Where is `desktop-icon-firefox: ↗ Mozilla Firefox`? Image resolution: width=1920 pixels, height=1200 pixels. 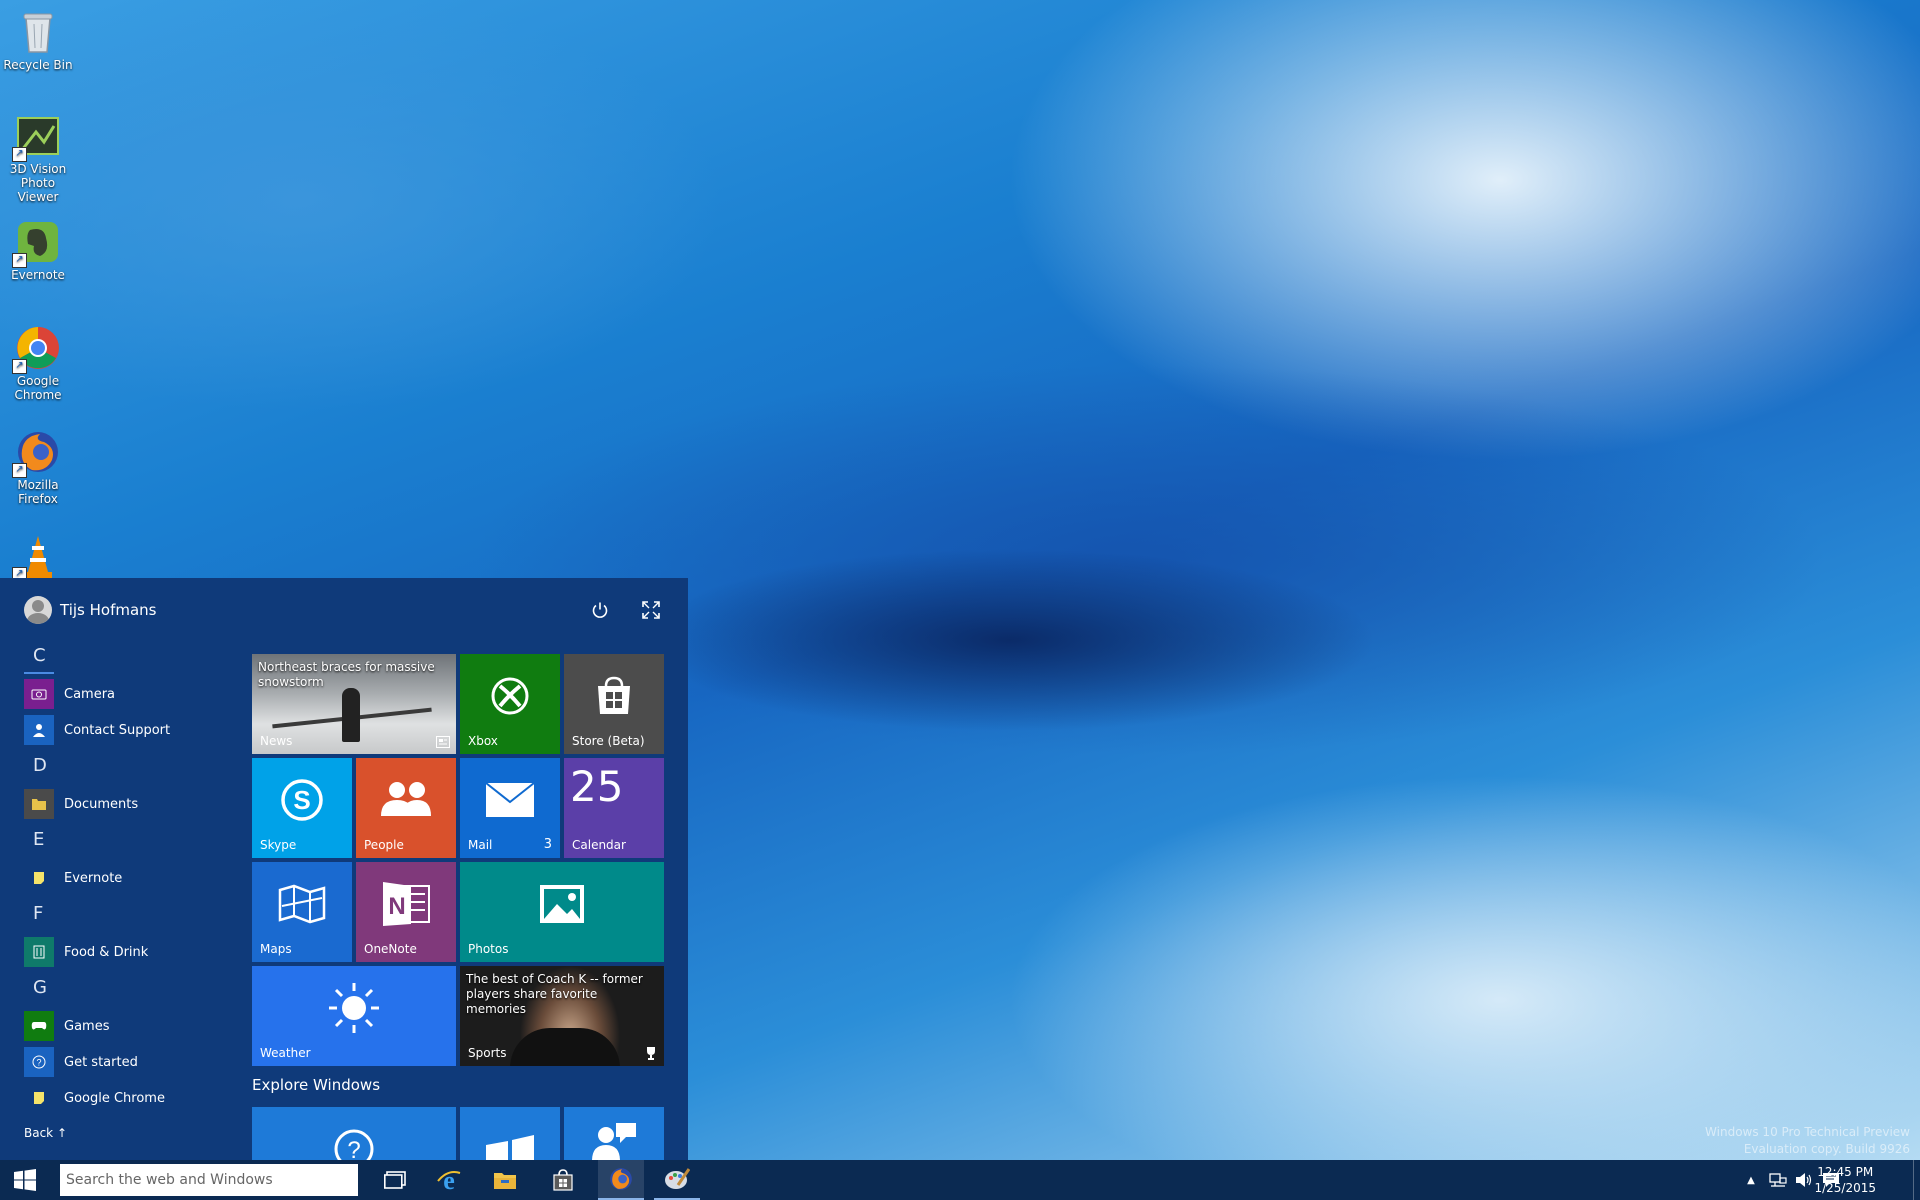
desktop-icon-firefox: ↗ Mozilla Firefox is located at coordinates (38, 467).